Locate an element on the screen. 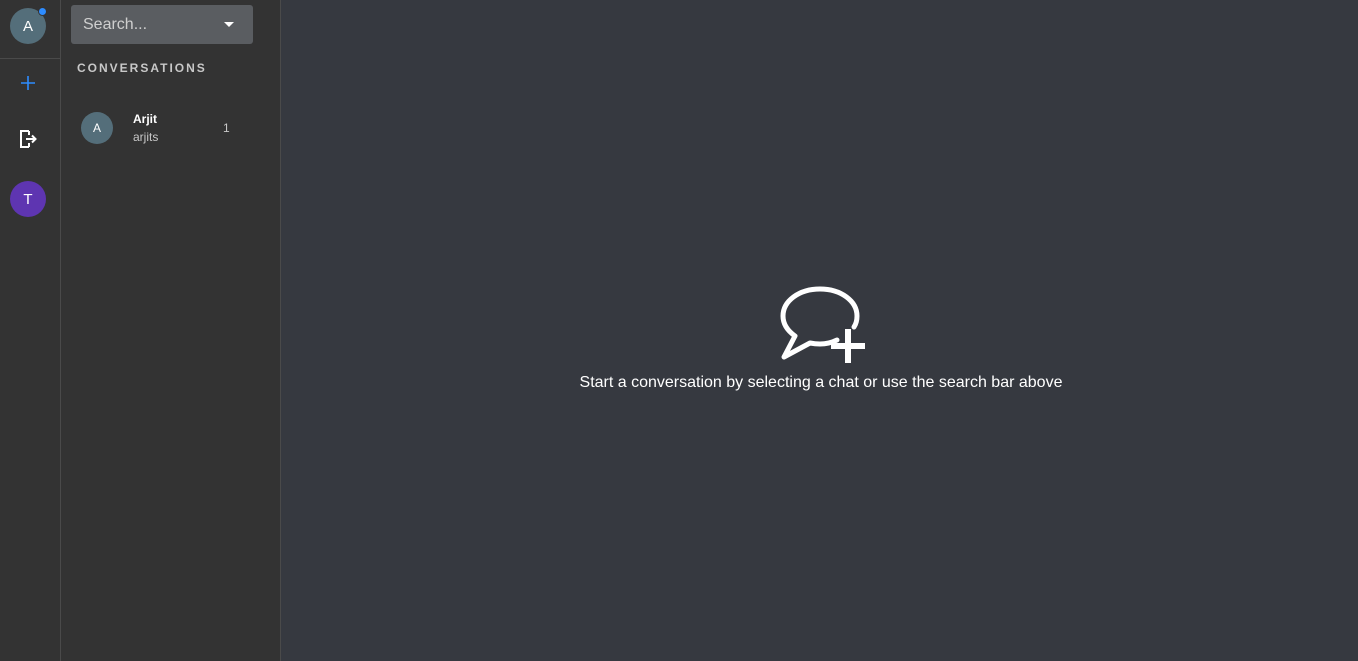  chat-add-icon is located at coordinates (822, 324).